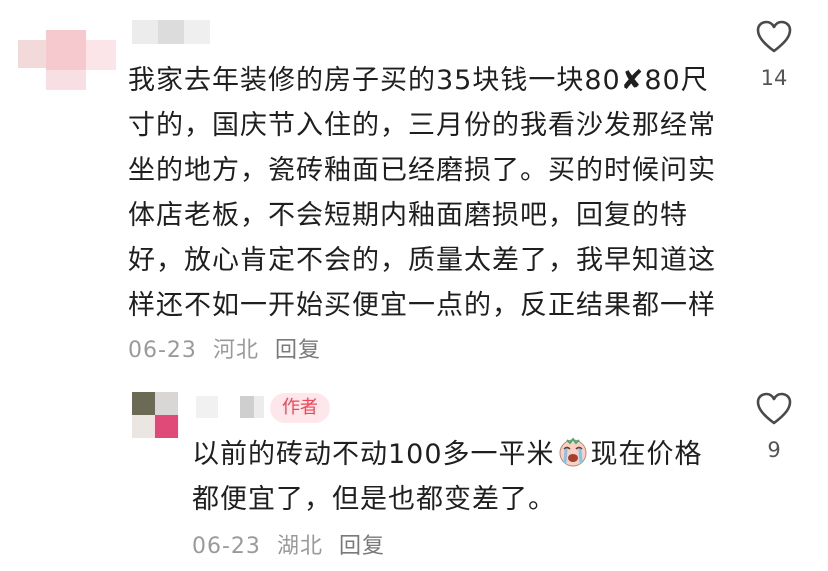 This screenshot has width=828, height=571. Describe the element at coordinates (300, 408) in the screenshot. I see `author-badge: 作者` at that location.